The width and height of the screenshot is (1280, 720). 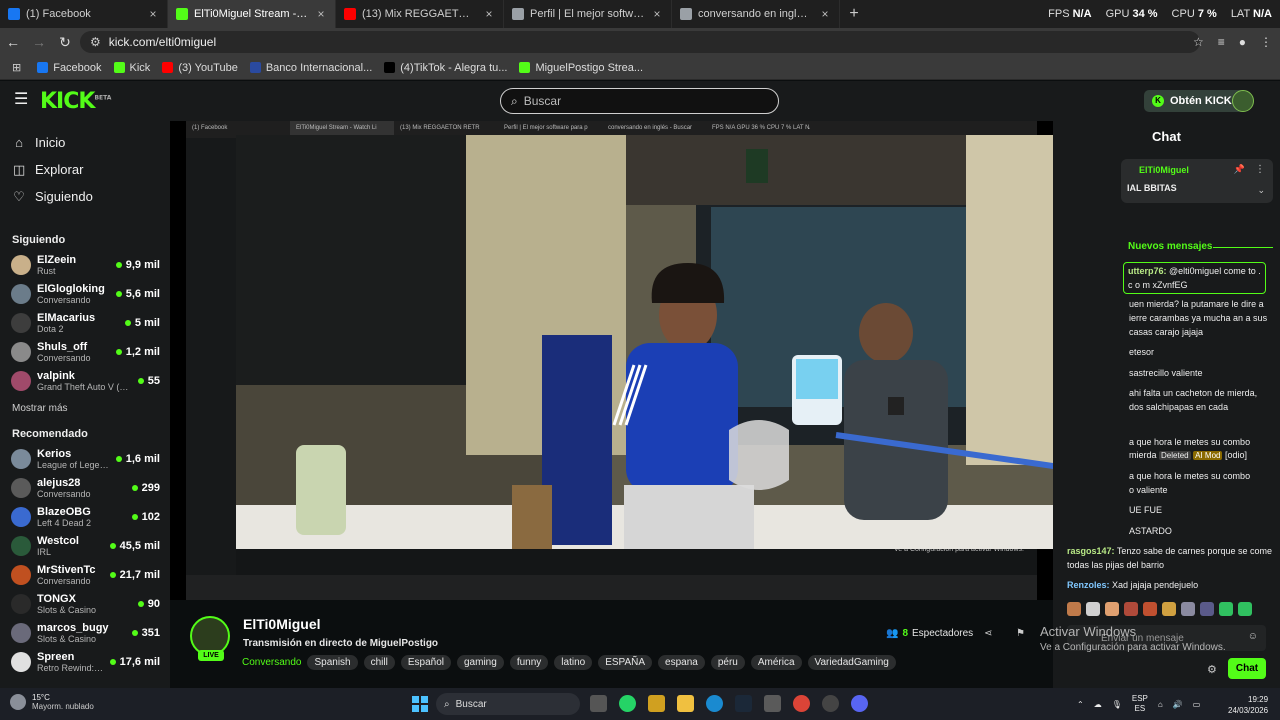 I want to click on site-info-icon: ⚙, so click(x=95, y=42).